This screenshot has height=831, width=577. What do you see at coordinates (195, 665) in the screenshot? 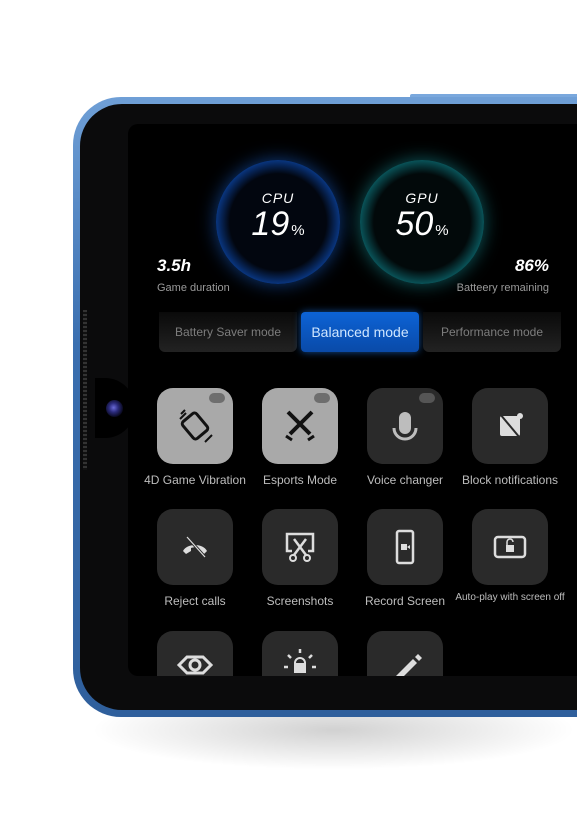
I see `eye-icon` at bounding box center [195, 665].